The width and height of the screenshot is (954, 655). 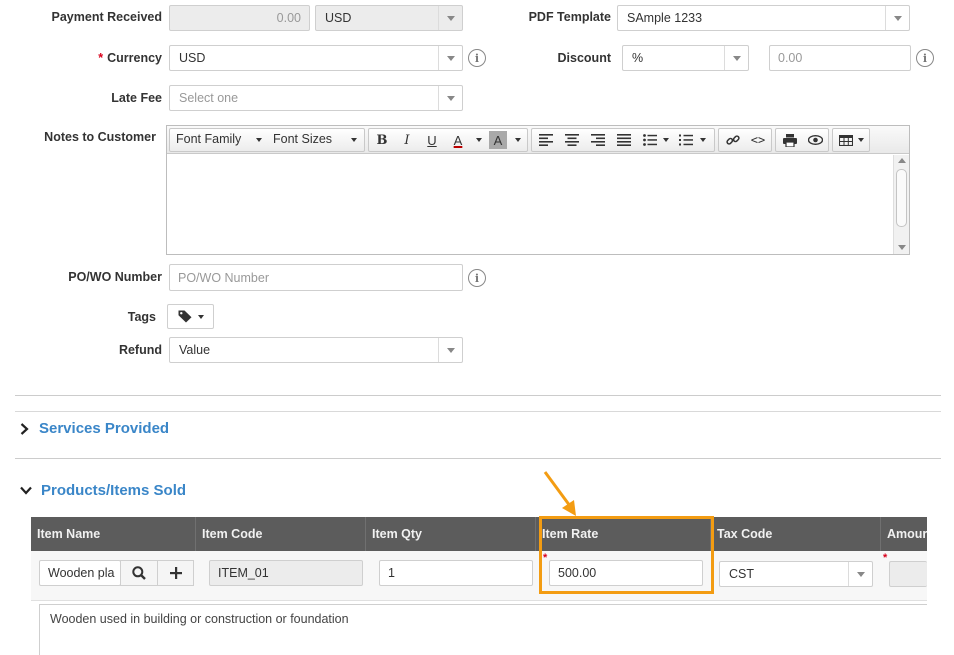 What do you see at coordinates (302, 139) in the screenshot?
I see `font-sizes-dropdown: Font Sizes` at bounding box center [302, 139].